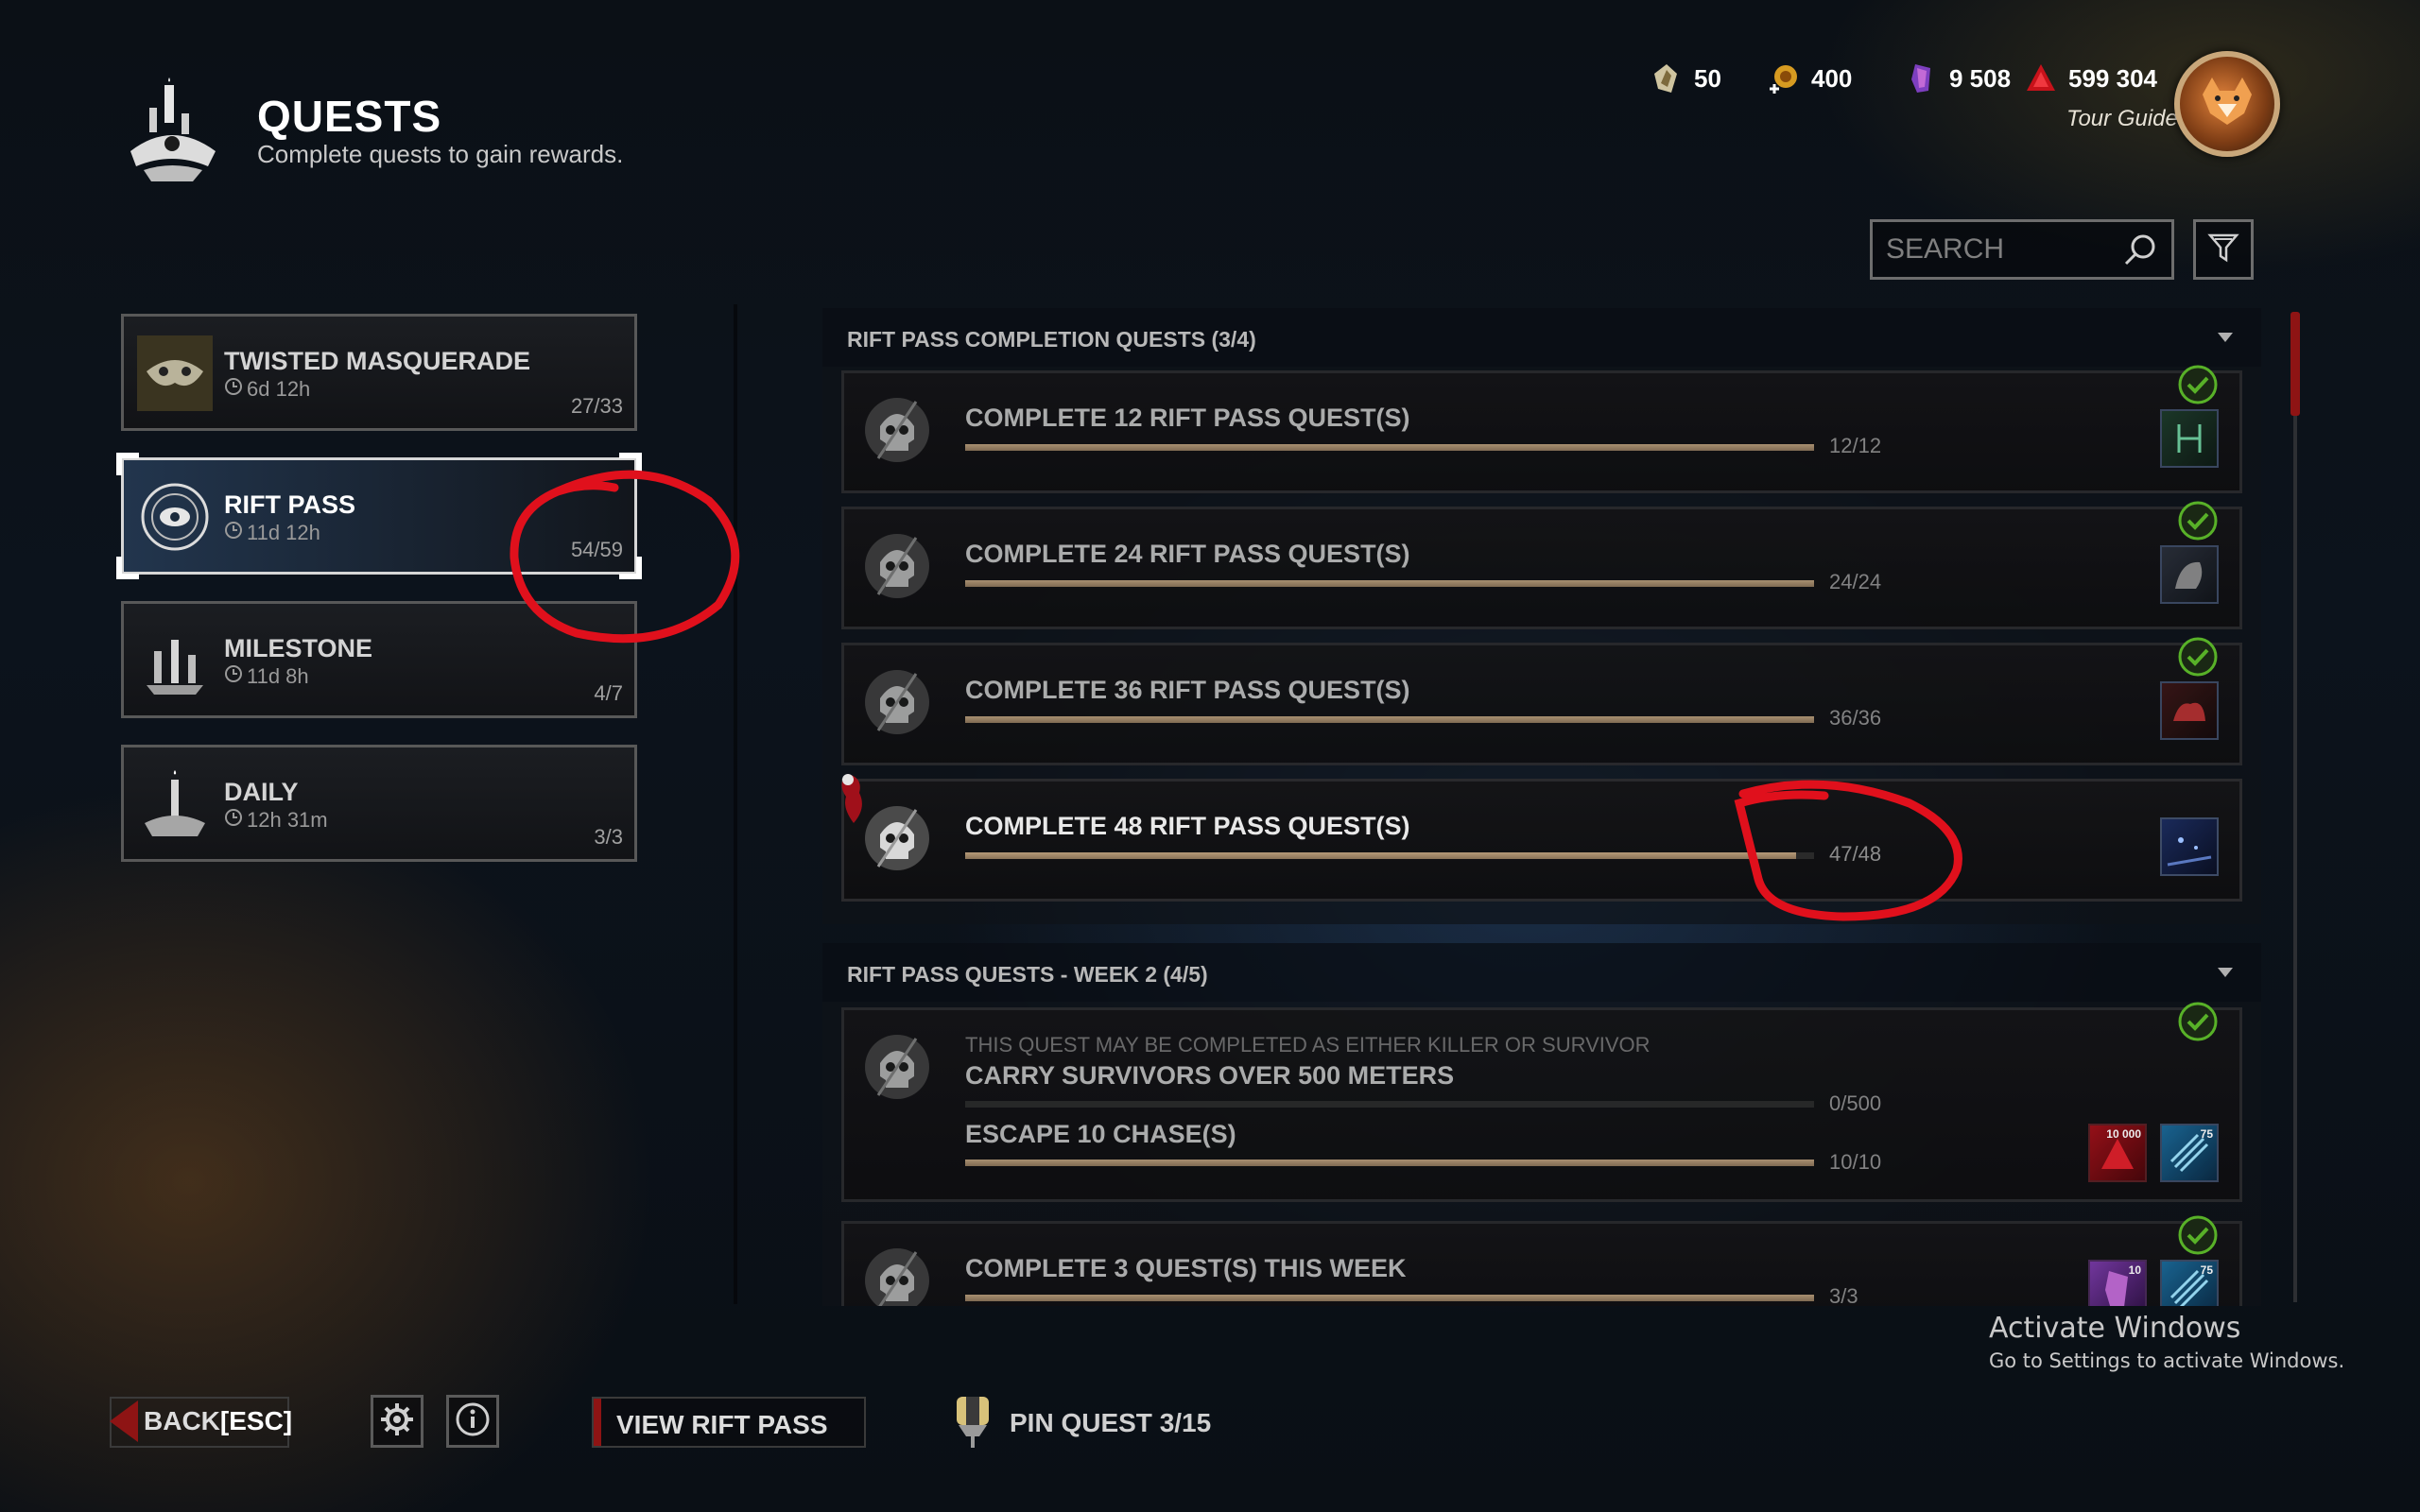 This screenshot has width=2420, height=1512. What do you see at coordinates (2134, 1270) in the screenshot?
I see `reward-amount: 10` at bounding box center [2134, 1270].